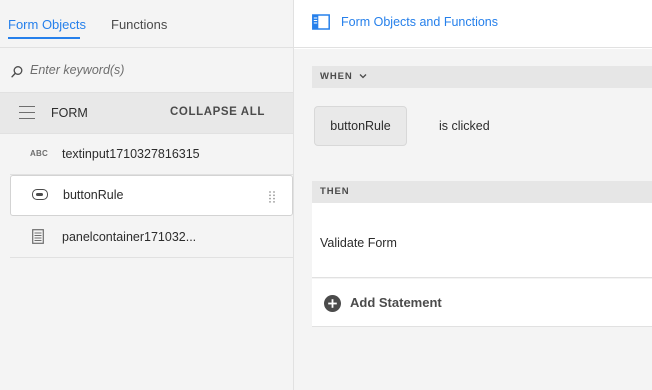 The width and height of the screenshot is (652, 390). Describe the element at coordinates (396, 302) in the screenshot. I see `add-statement-button: Add Statement` at that location.